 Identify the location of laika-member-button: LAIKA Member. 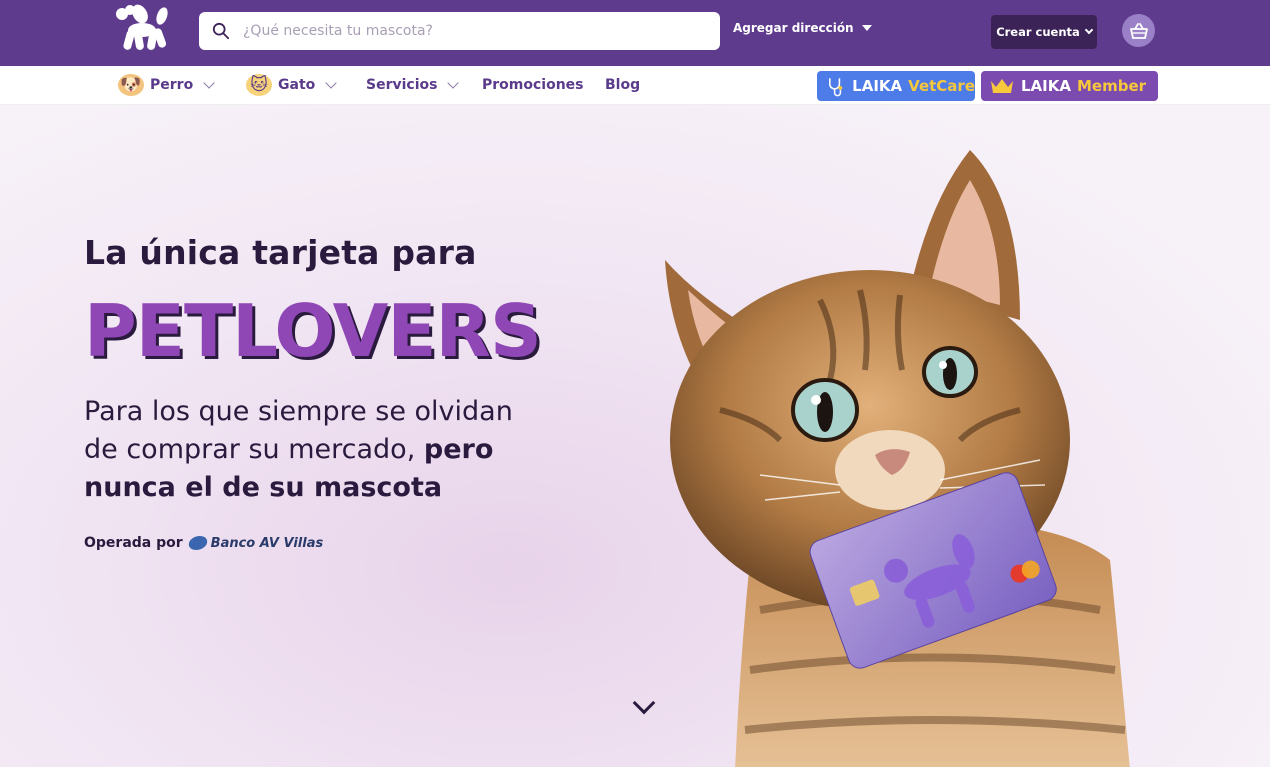
(1069, 86).